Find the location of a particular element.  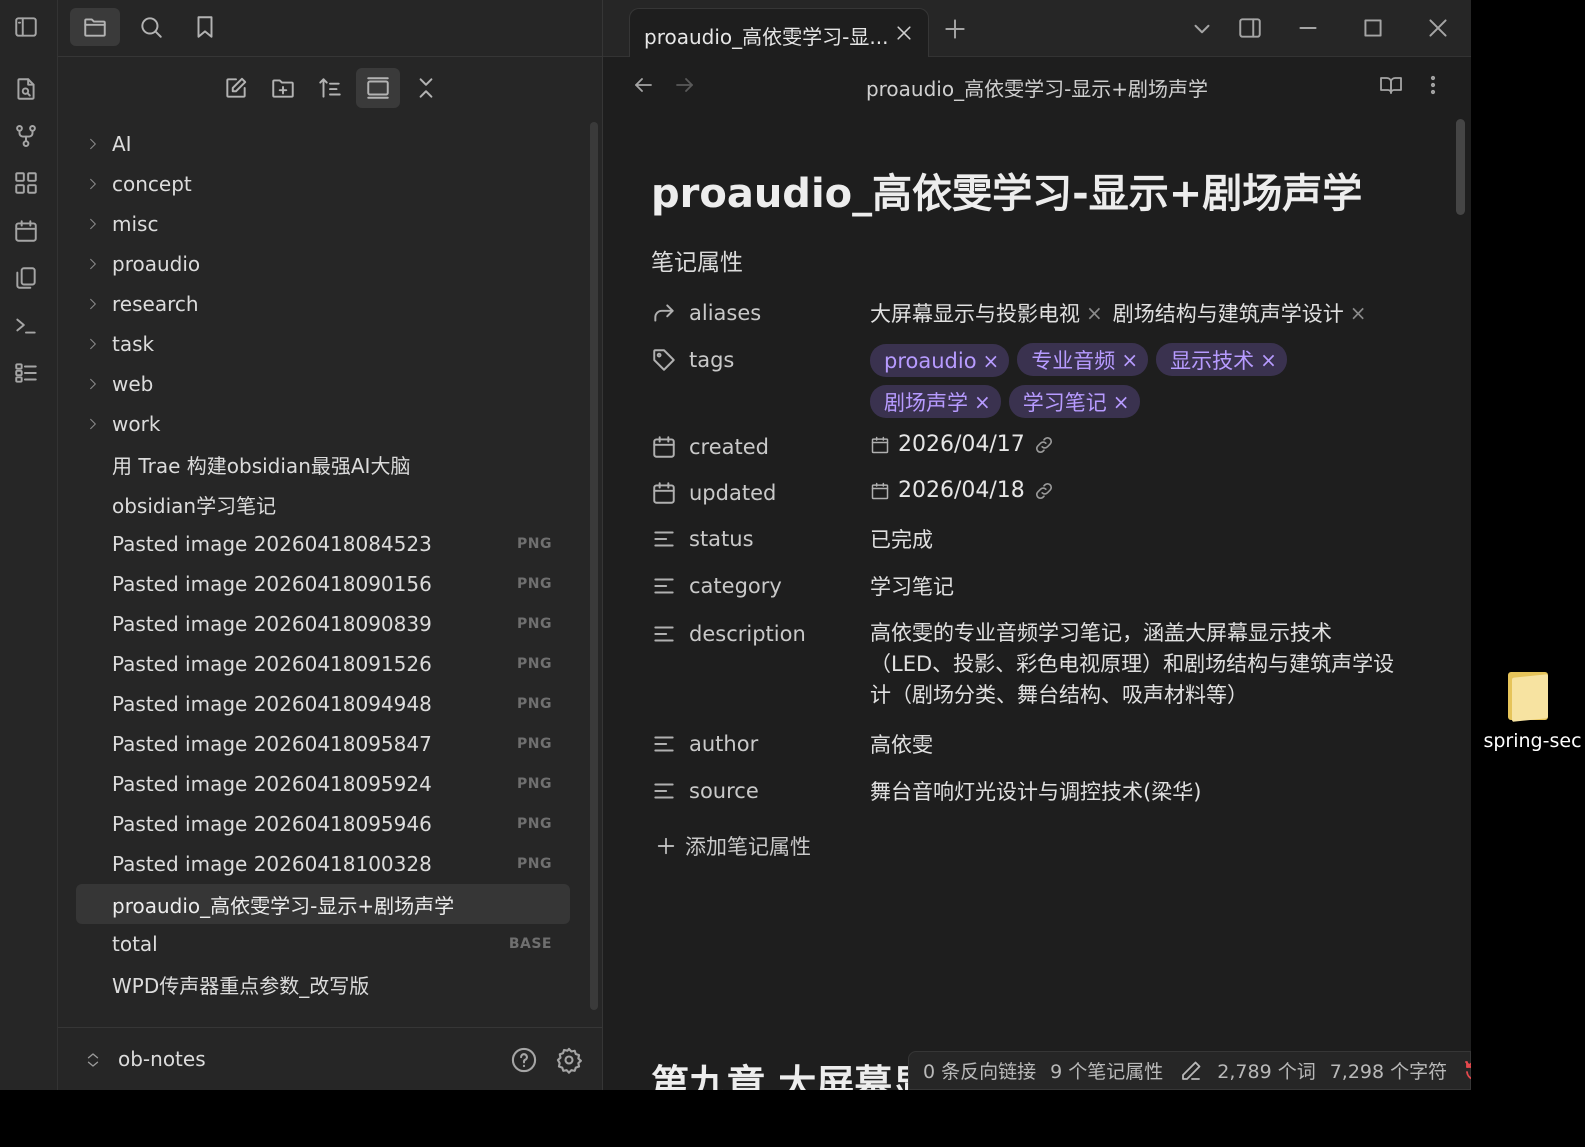

tree-folder: proaudio is located at coordinates (323, 264).